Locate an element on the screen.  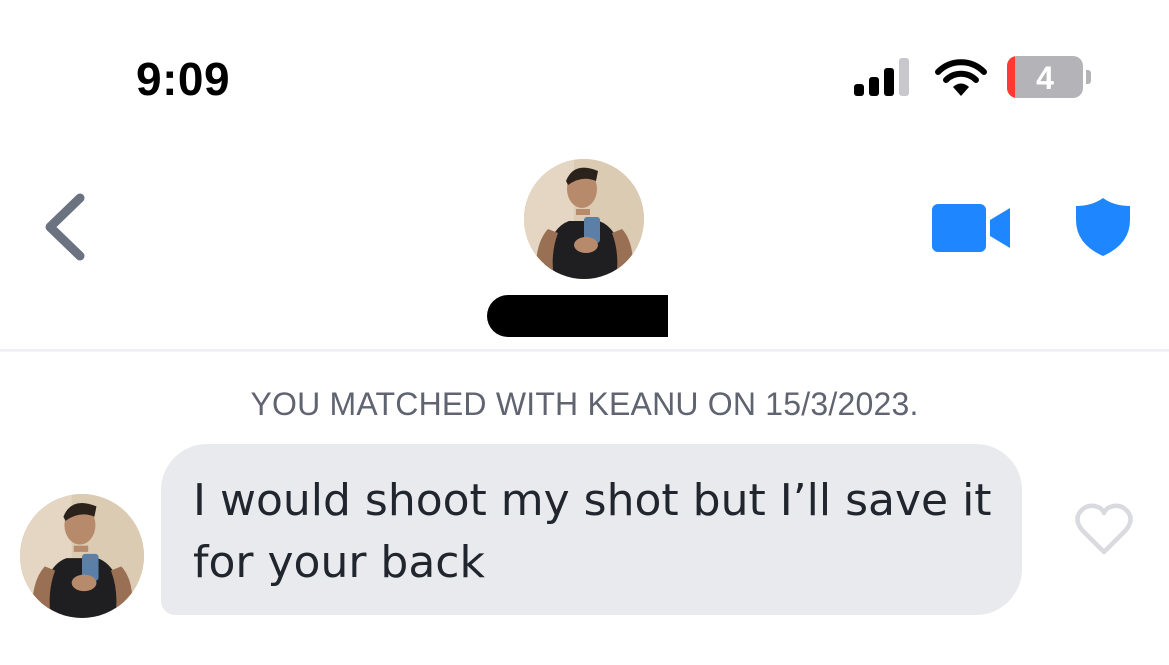
battery-level: 4 is located at coordinates (1045, 78).